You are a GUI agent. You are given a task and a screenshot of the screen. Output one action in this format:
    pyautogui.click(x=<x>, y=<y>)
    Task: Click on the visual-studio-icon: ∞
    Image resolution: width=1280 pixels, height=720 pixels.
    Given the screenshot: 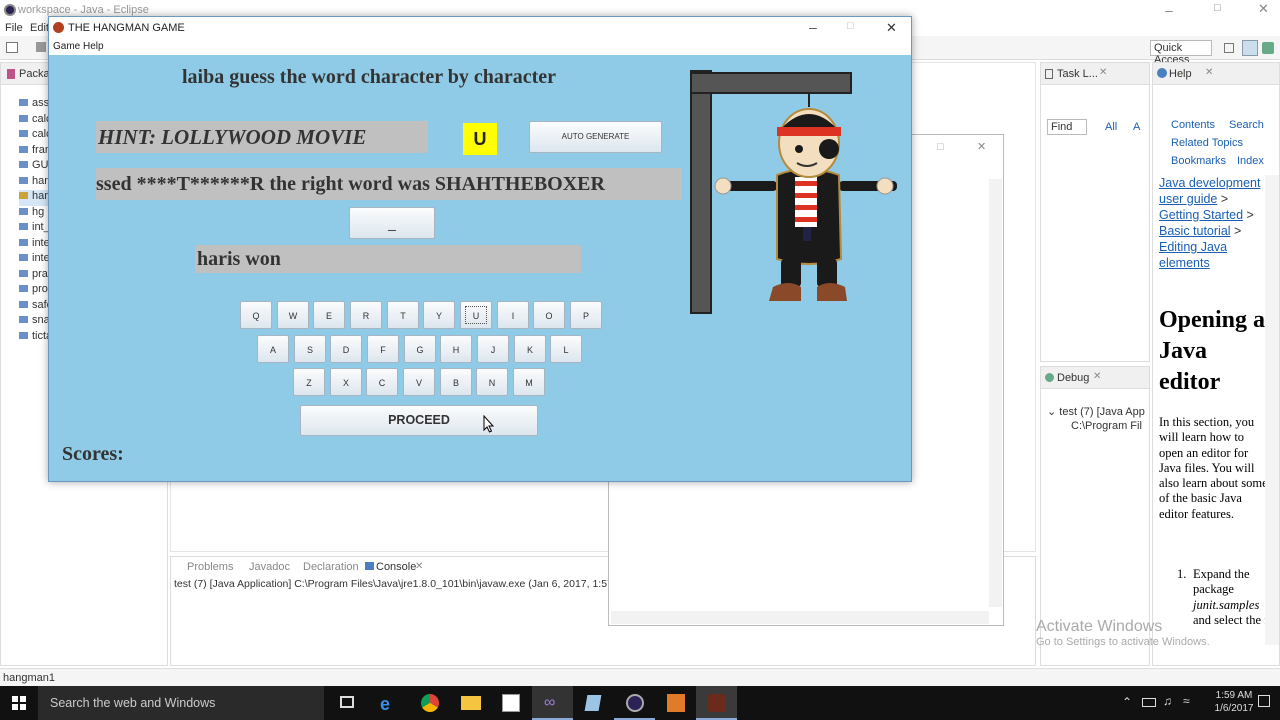 What is the action you would take?
    pyautogui.click(x=552, y=703)
    